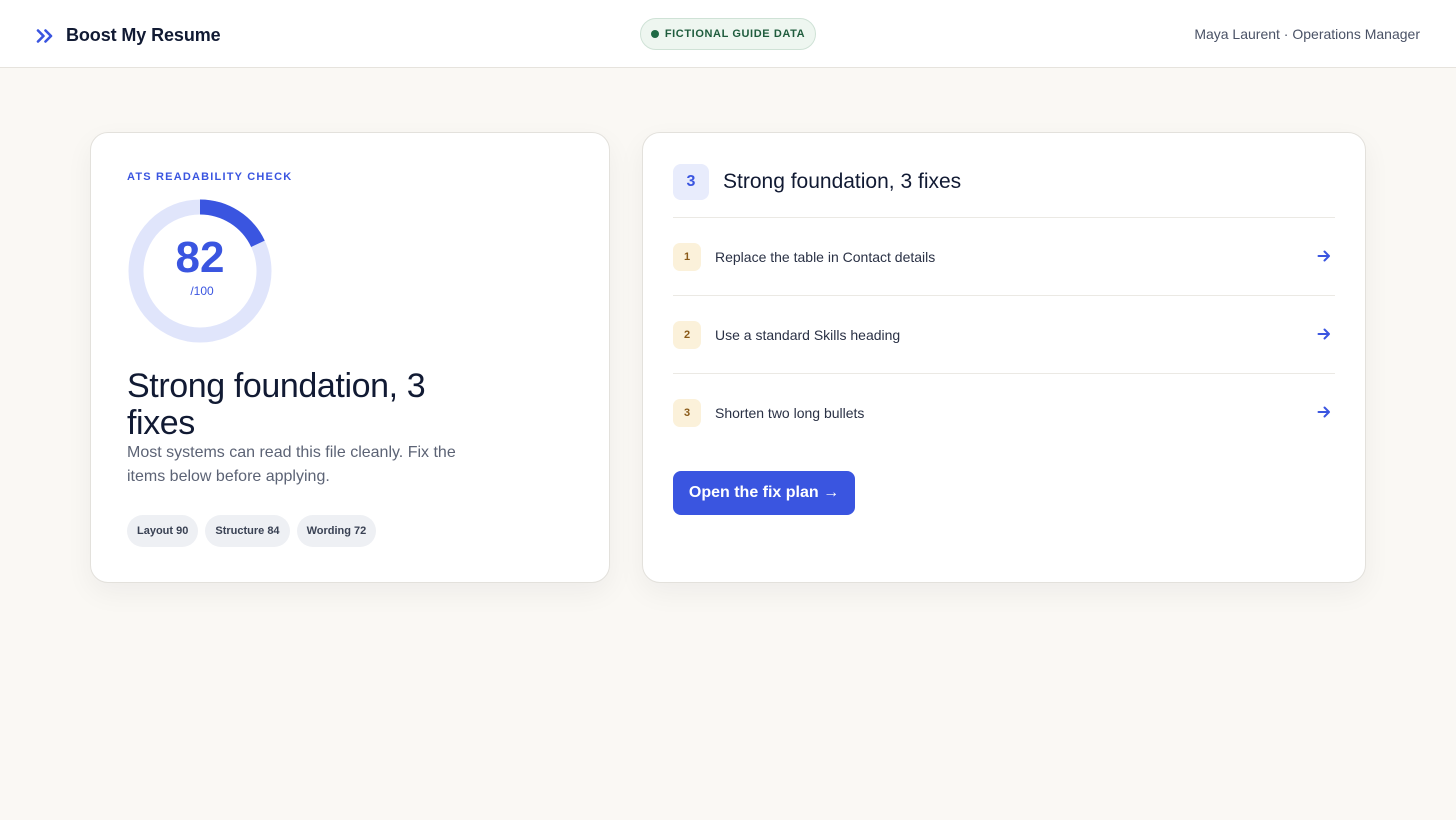  Describe the element at coordinates (687, 256) in the screenshot. I see `fix-number: 1` at that location.